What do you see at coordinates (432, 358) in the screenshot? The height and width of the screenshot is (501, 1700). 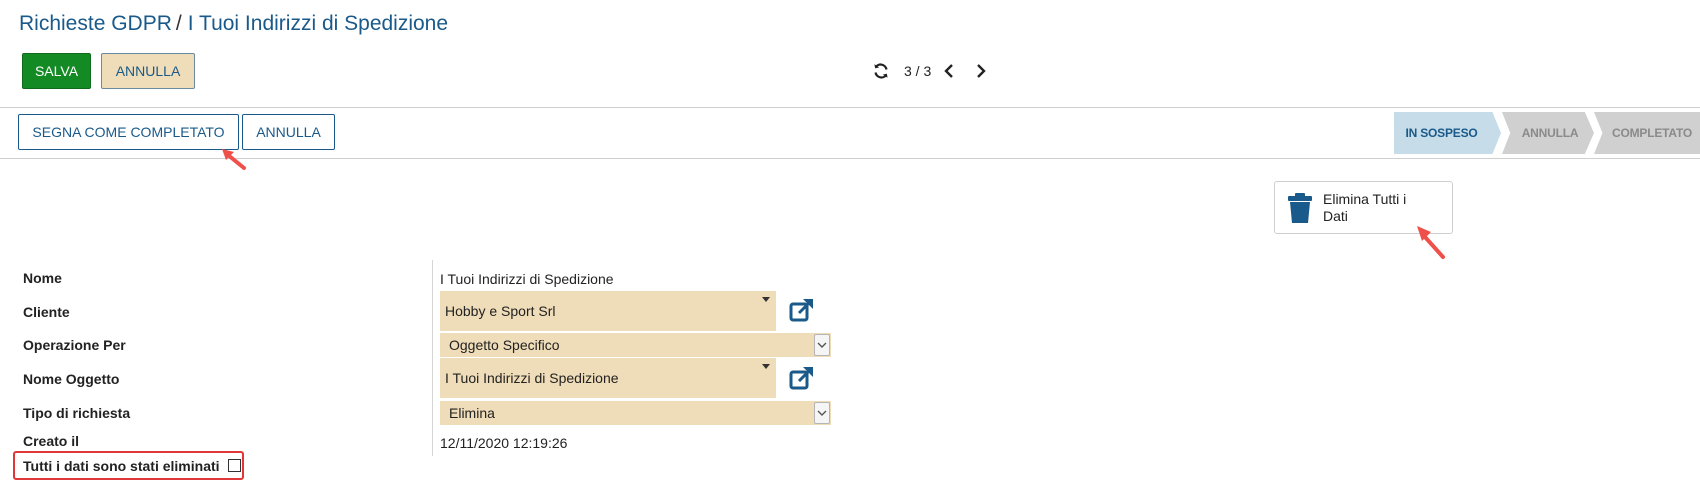 I see `form-column-divider` at bounding box center [432, 358].